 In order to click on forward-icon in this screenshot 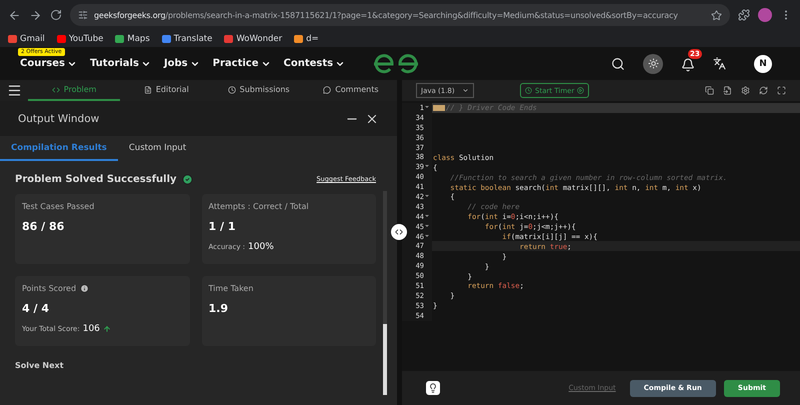, I will do `click(35, 15)`.